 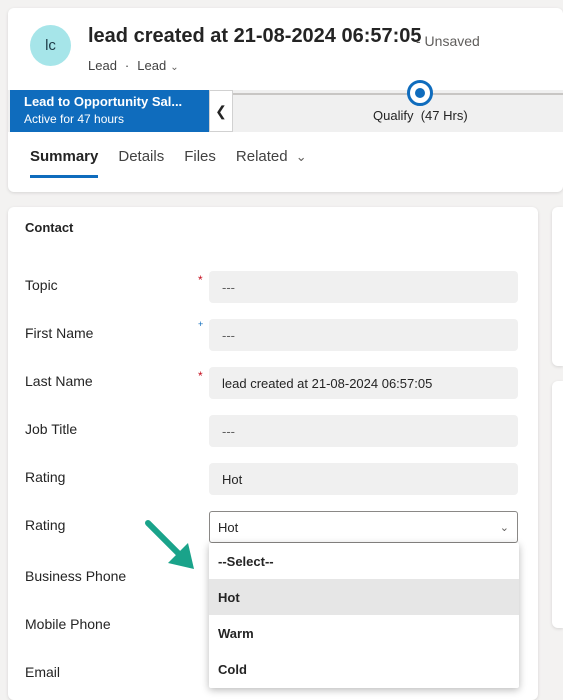 I want to click on form-tabs: Summary Details Files Related ⌄, so click(x=168, y=163).